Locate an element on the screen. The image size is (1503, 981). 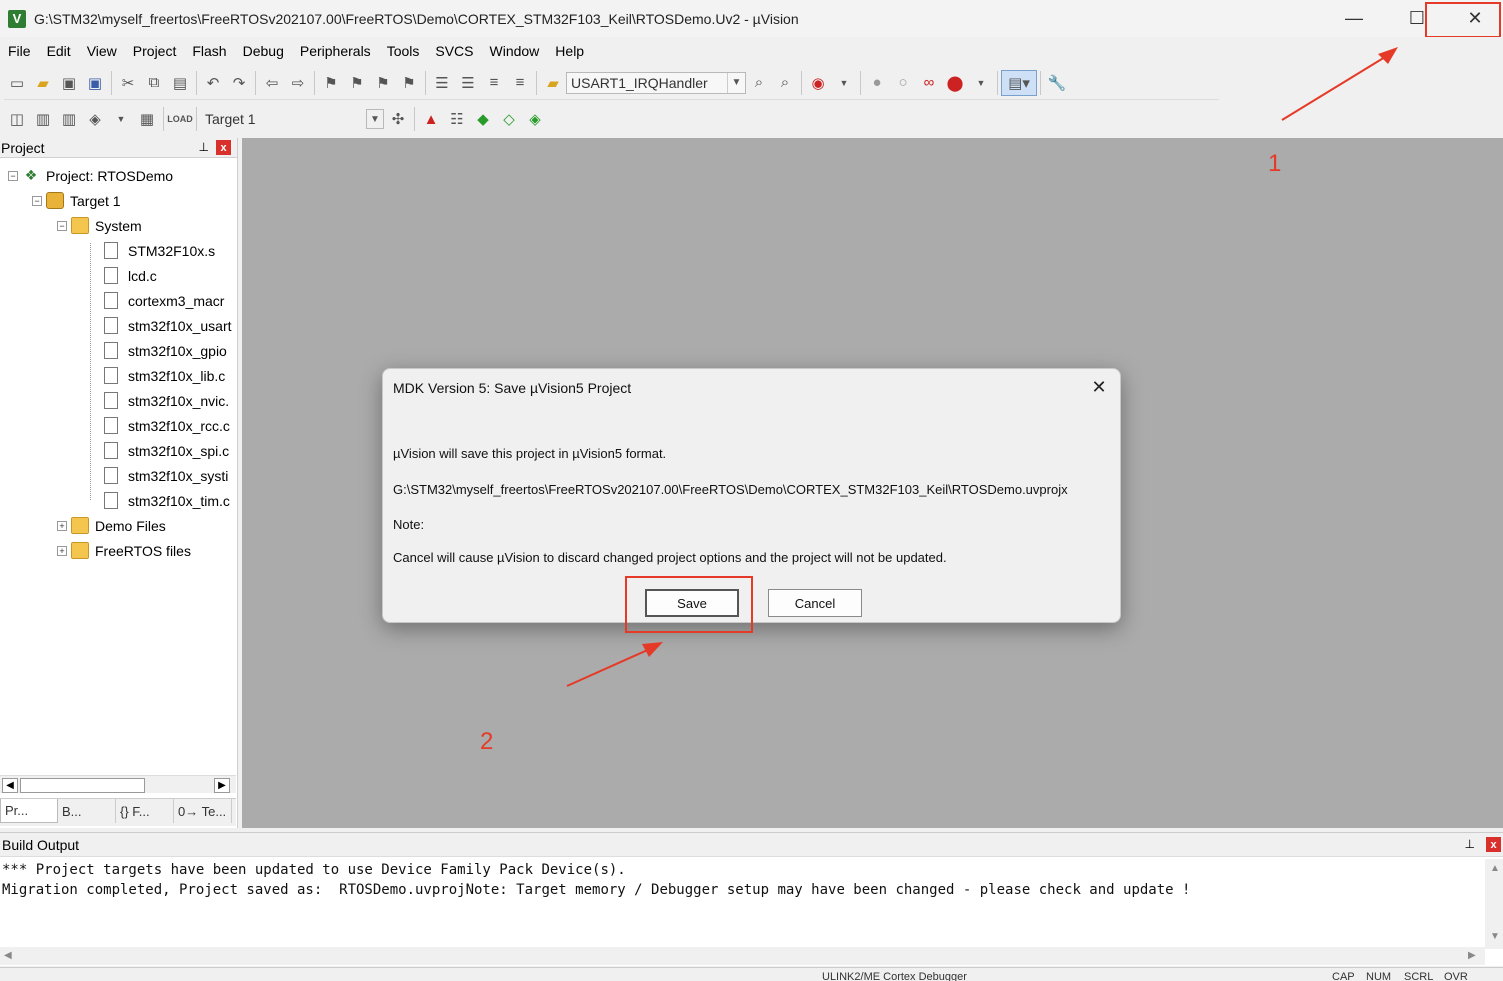
paste-icon: ▤ is located at coordinates (180, 83).